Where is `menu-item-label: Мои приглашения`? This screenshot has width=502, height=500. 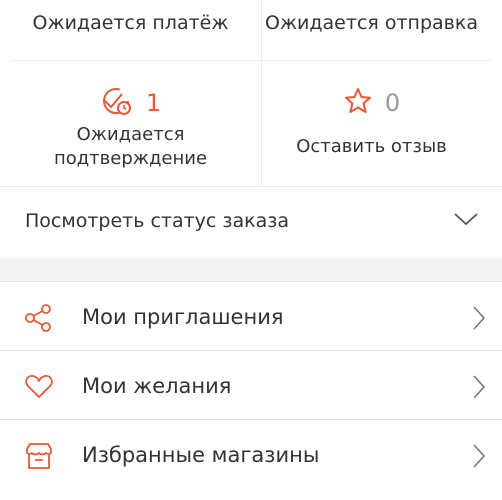
menu-item-label: Мои приглашения is located at coordinates (183, 317).